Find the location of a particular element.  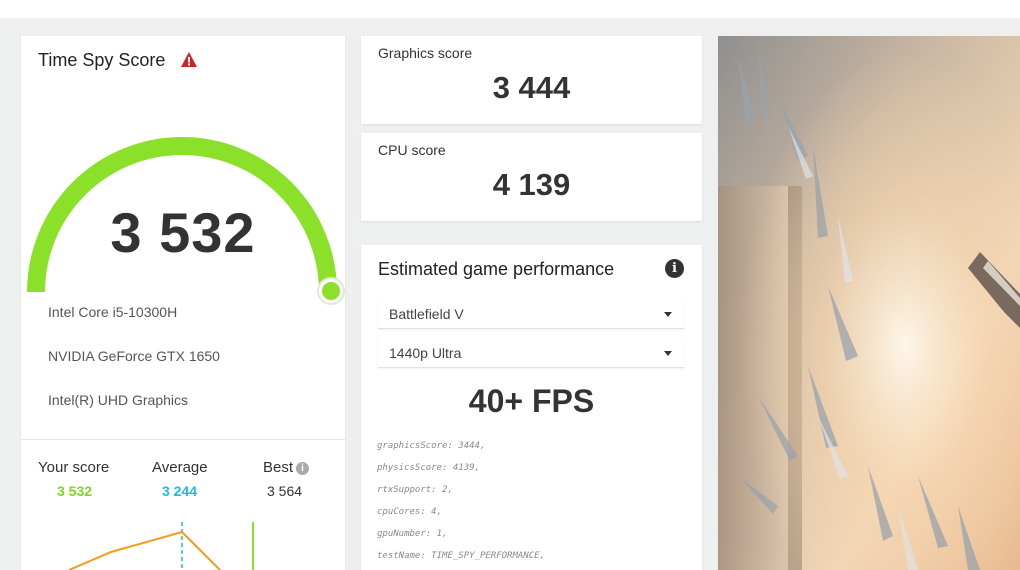

score-distribution-chart is located at coordinates (161, 546).